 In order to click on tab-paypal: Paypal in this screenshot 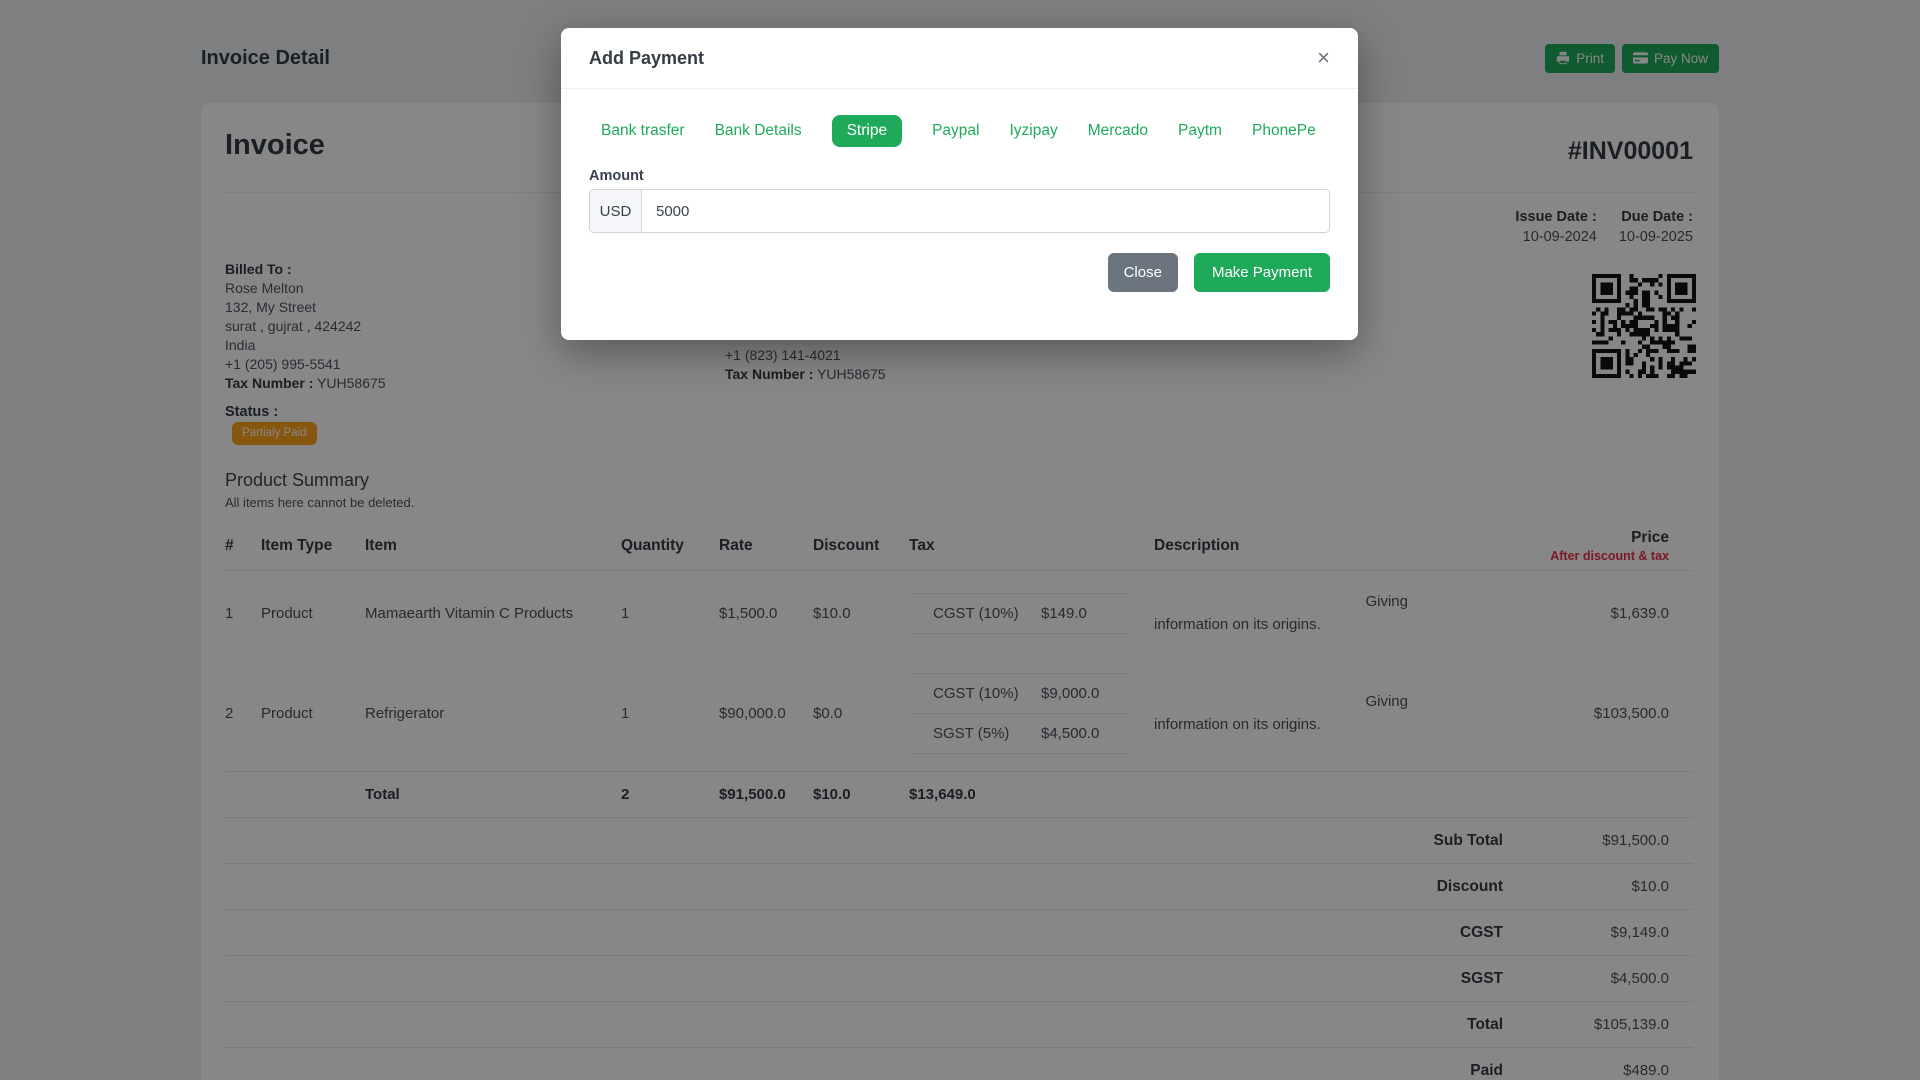, I will do `click(955, 131)`.